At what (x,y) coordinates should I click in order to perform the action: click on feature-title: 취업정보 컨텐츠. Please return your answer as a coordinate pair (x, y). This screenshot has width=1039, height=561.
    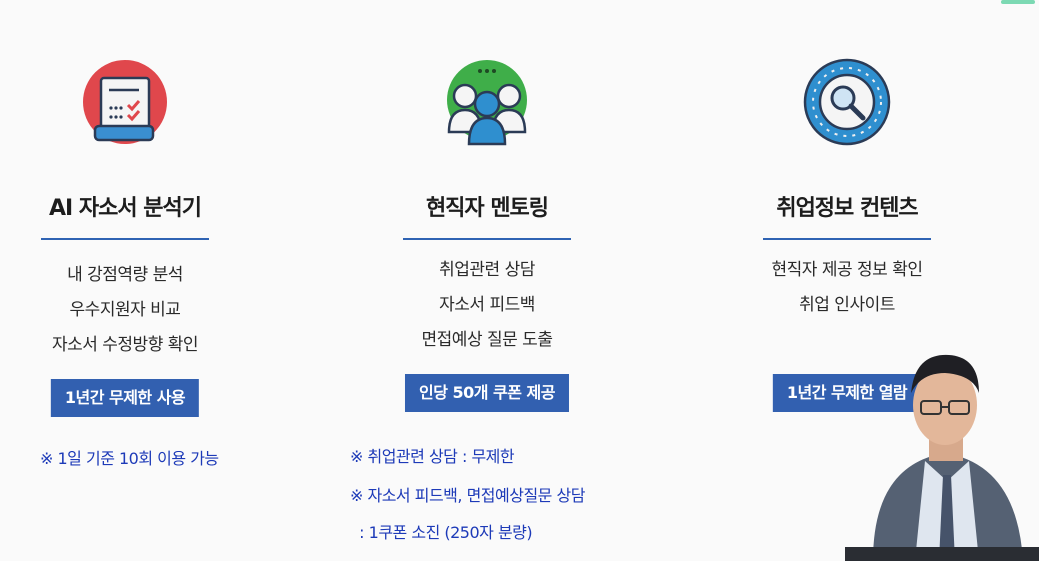
    Looking at the image, I should click on (847, 208).